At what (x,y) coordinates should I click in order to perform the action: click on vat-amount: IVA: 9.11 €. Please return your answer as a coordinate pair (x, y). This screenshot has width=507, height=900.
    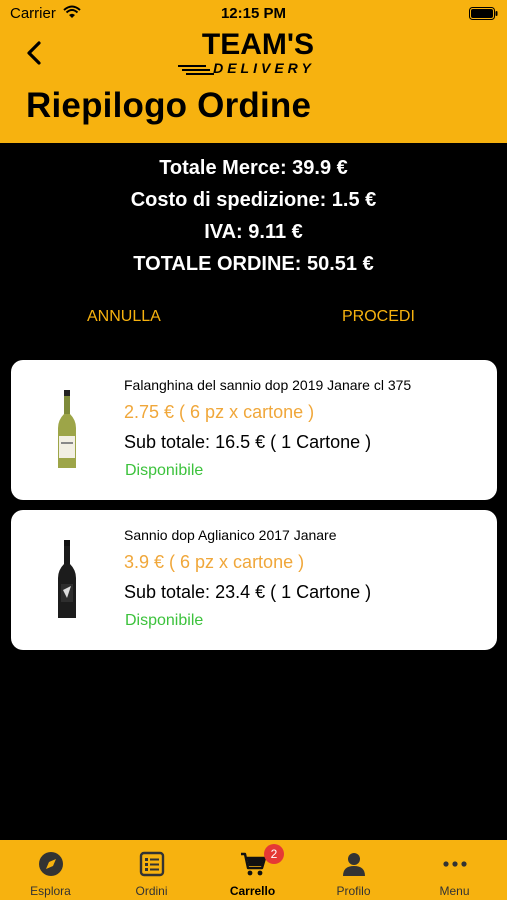
    Looking at the image, I should click on (253, 232).